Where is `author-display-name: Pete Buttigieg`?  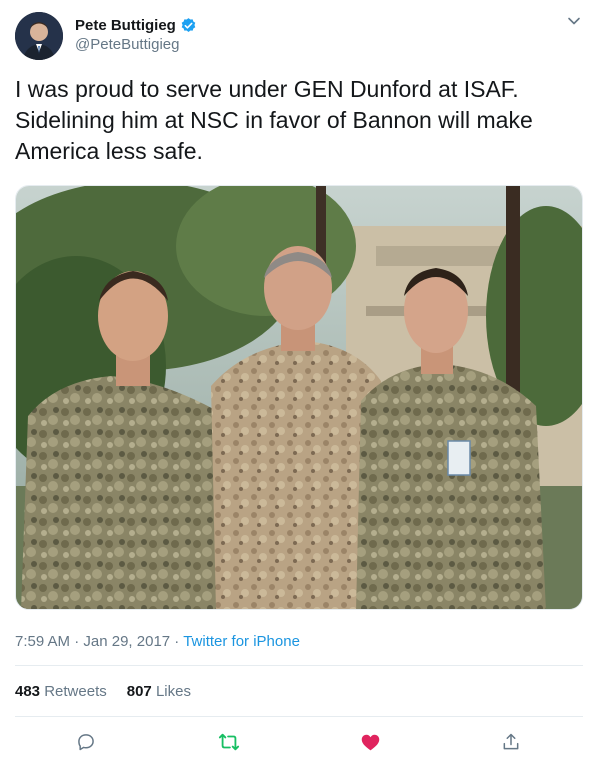 author-display-name: Pete Buttigieg is located at coordinates (125, 25).